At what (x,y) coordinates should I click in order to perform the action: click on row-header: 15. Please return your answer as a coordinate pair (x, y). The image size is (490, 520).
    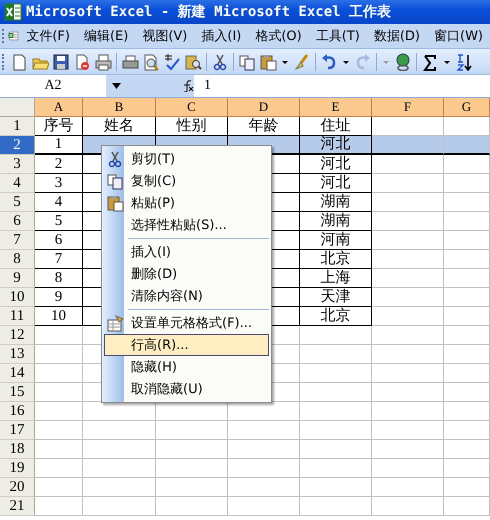
    Looking at the image, I should click on (17, 392).